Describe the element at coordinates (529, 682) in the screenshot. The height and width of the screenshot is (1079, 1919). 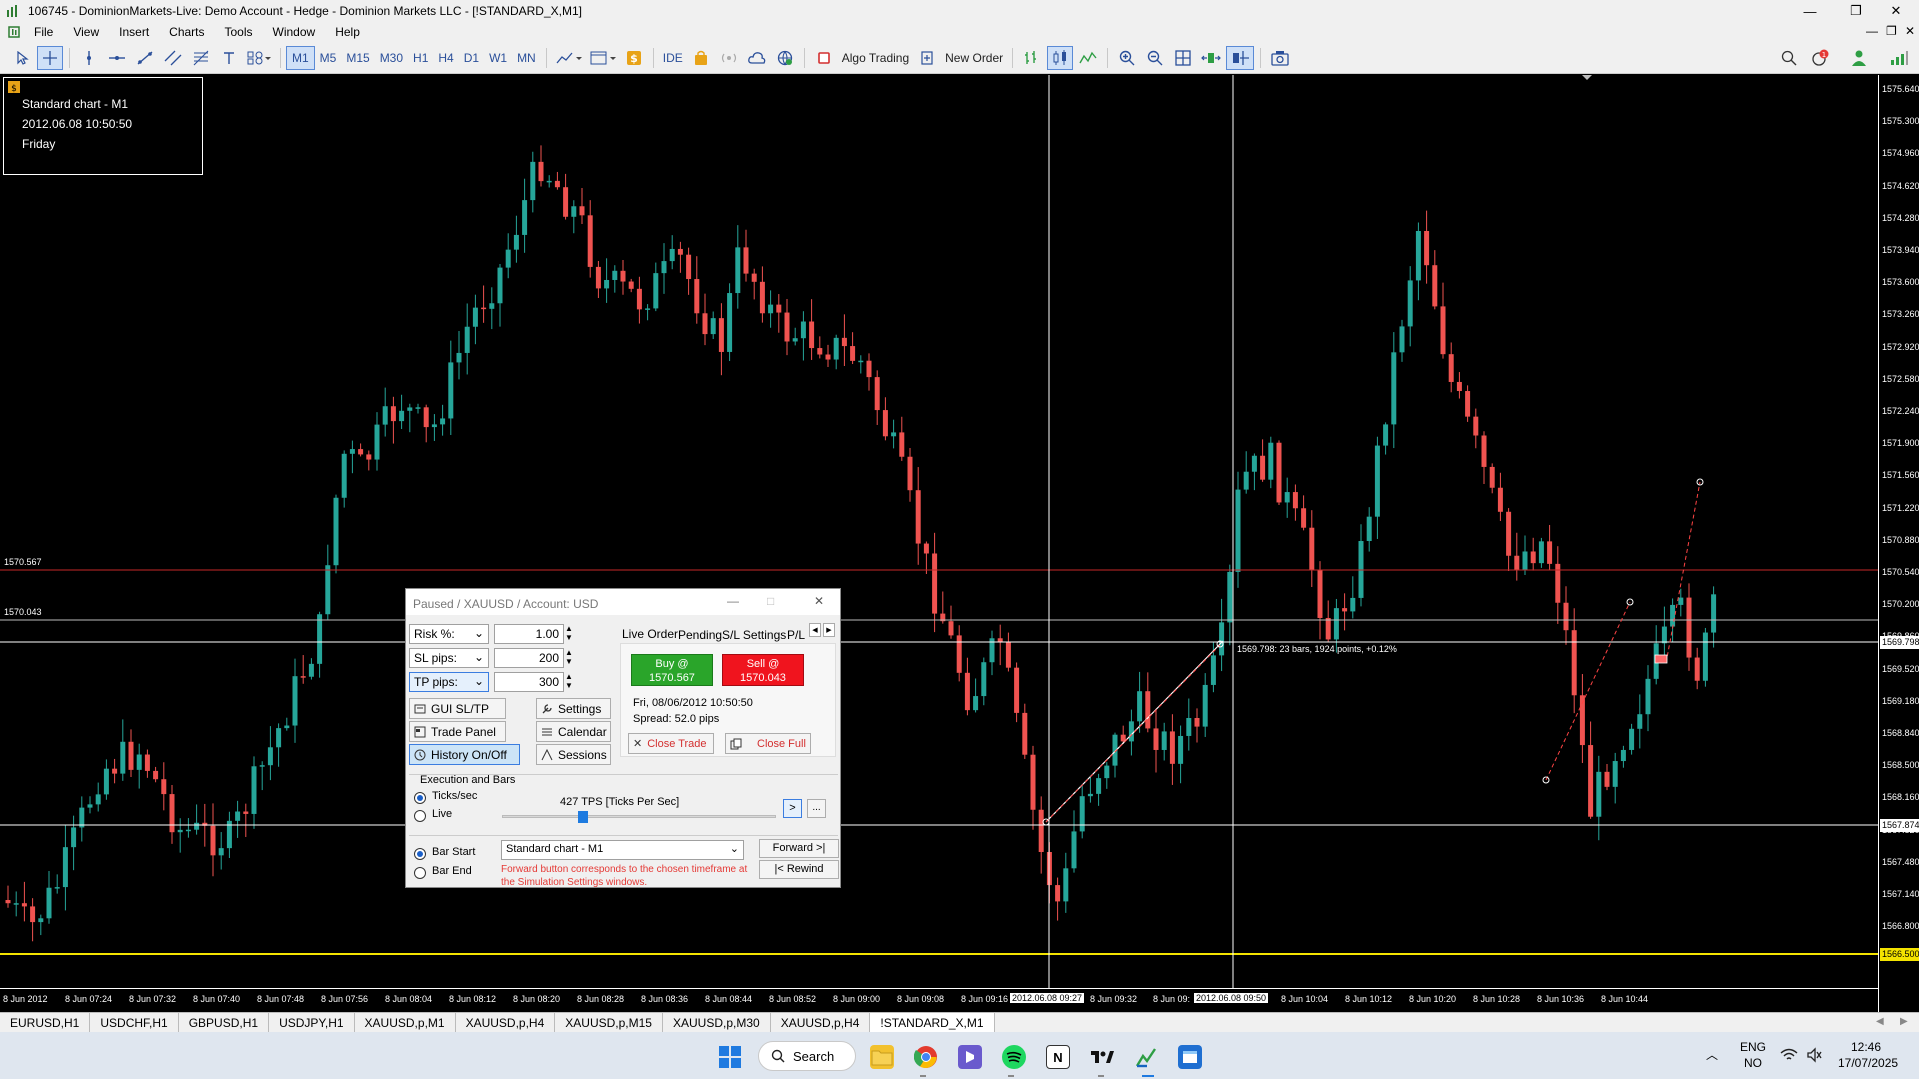
I see `tp-input: 300` at that location.